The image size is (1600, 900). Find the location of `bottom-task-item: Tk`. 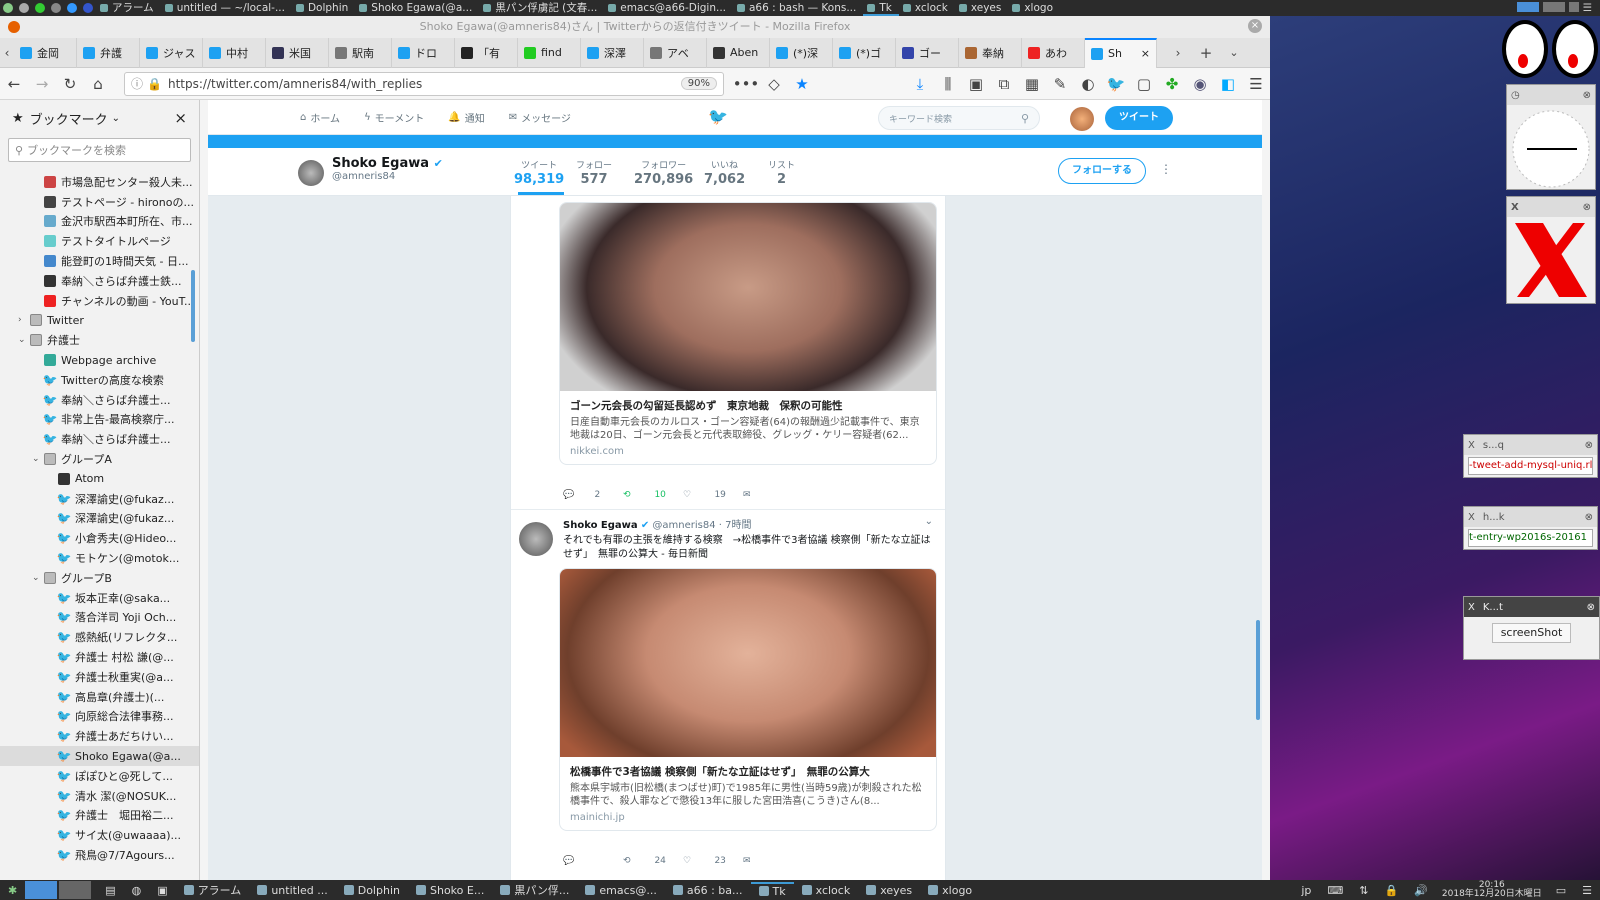

bottom-task-item: Tk is located at coordinates (772, 890).